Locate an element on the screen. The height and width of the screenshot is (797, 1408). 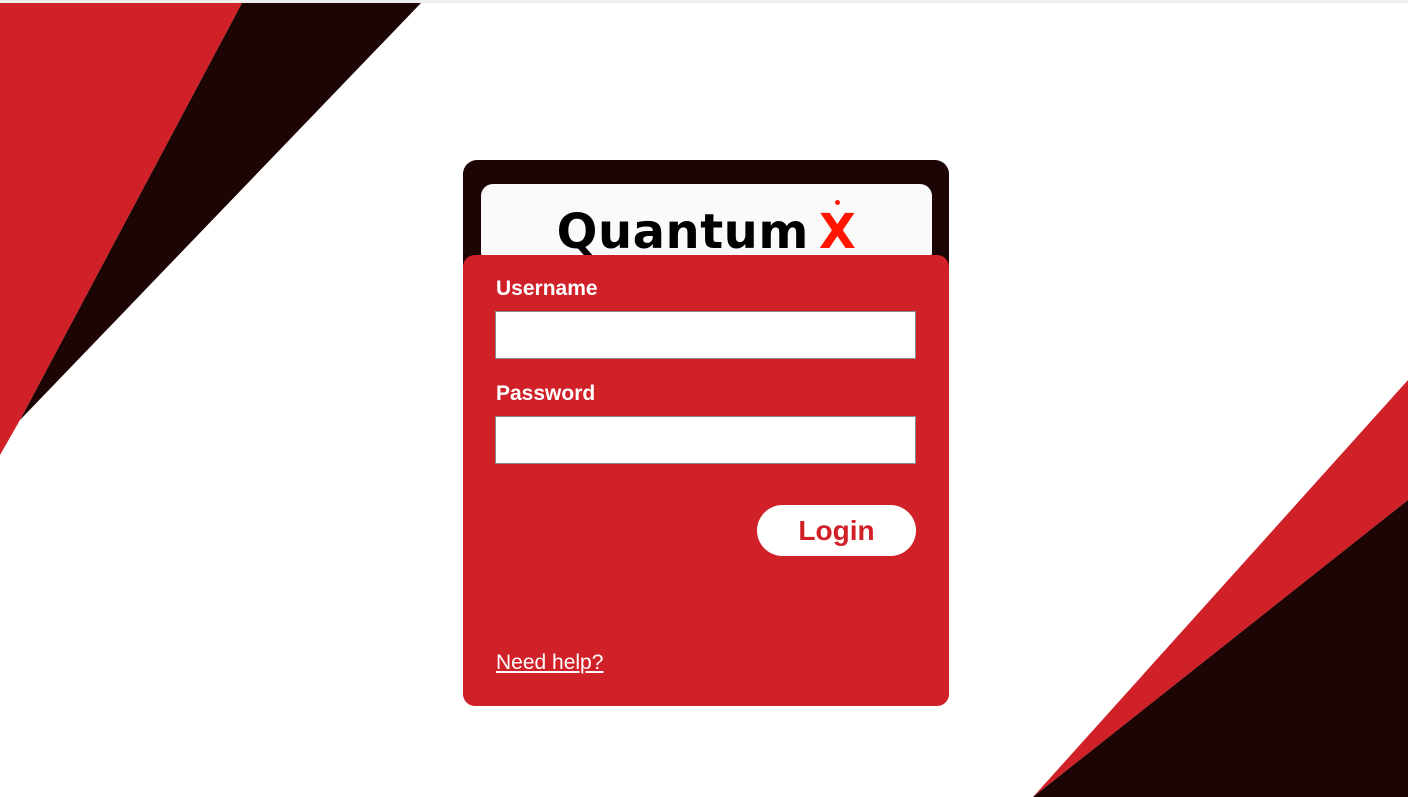
brand-name: Quantum is located at coordinates (682, 232).